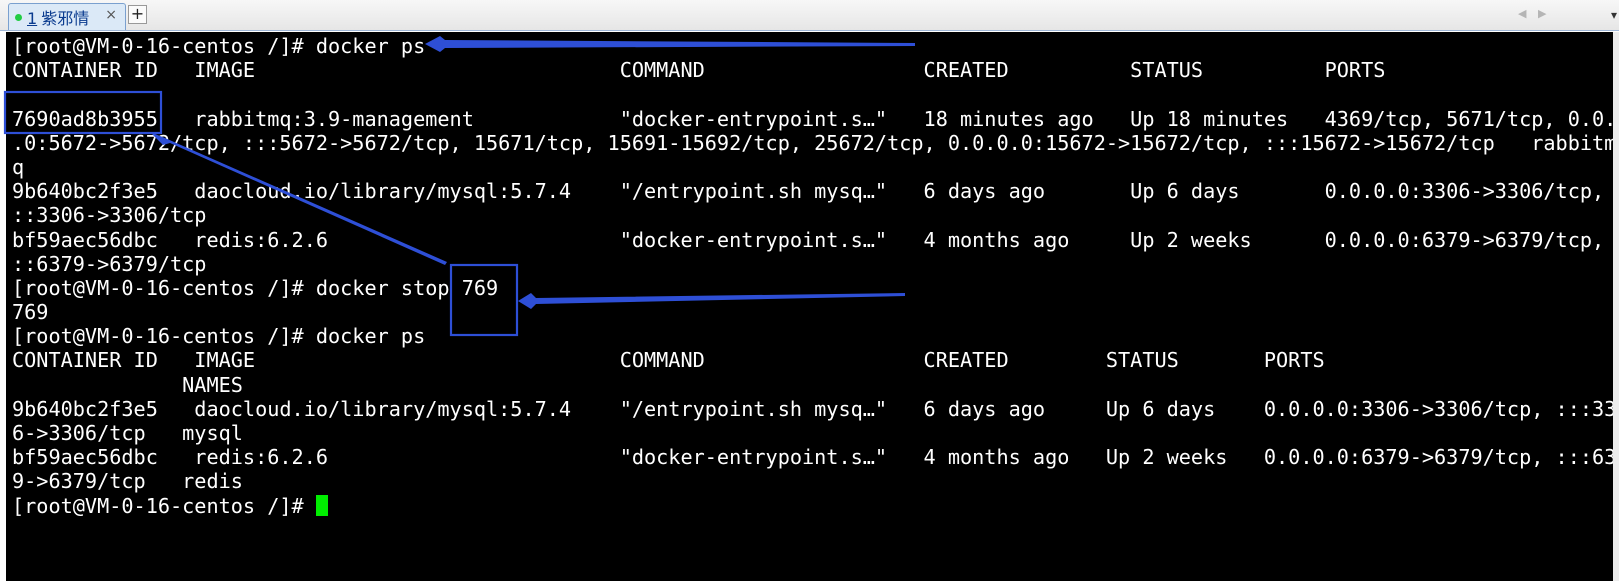 The image size is (1619, 581). Describe the element at coordinates (711, 301) in the screenshot. I see `annotation-arrow-stop-id` at that location.